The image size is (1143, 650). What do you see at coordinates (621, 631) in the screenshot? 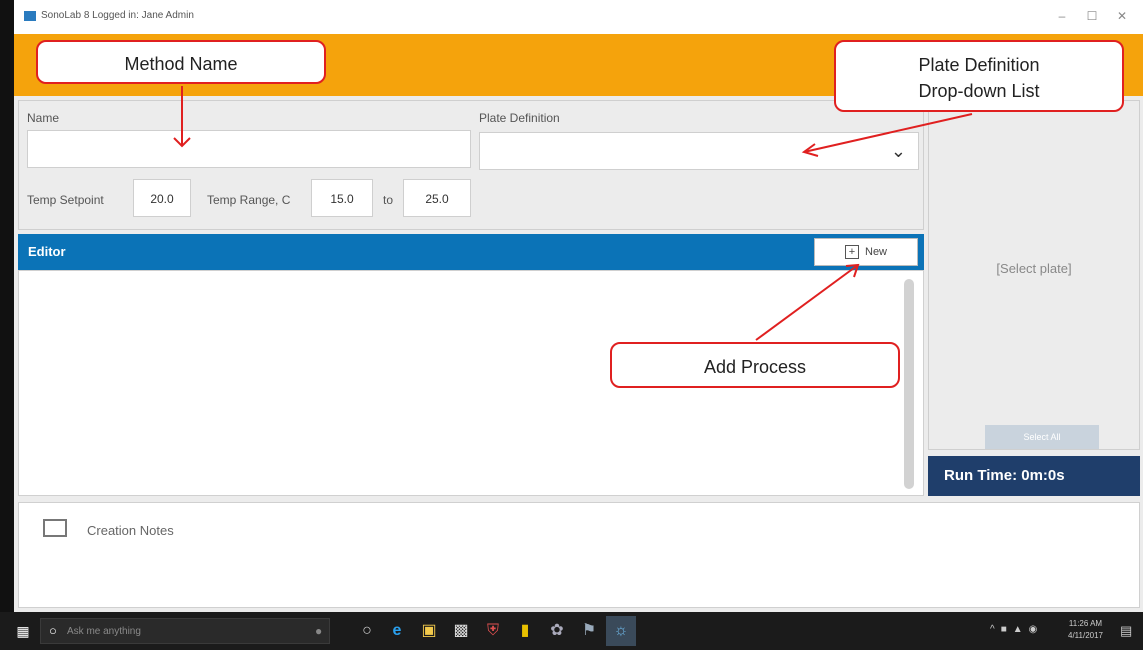
I see `sonolab-app-icon: ☼` at bounding box center [621, 631].